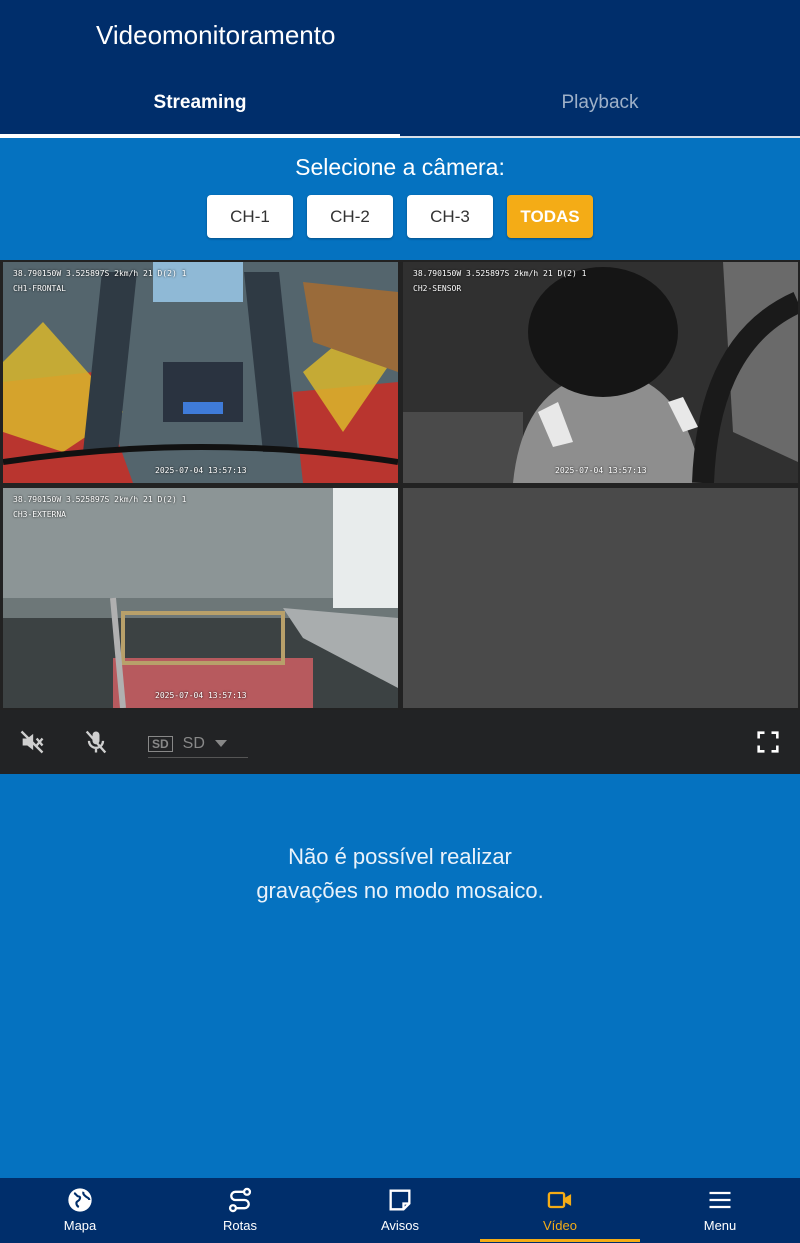 Image resolution: width=800 pixels, height=1243 pixels. I want to click on camera-ch3-timestamp: 2025-07-04 13:57:13, so click(201, 695).